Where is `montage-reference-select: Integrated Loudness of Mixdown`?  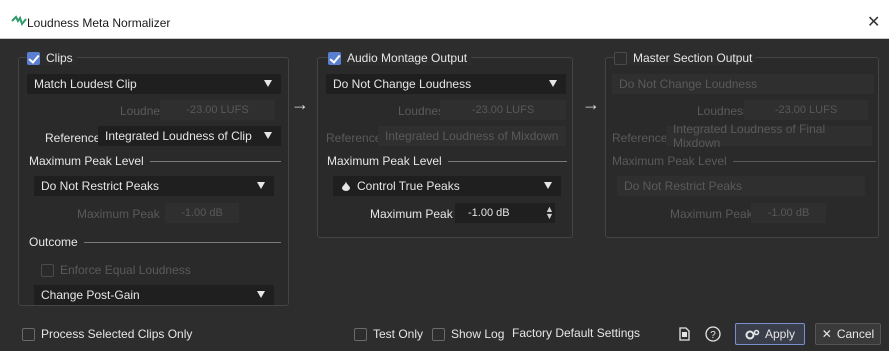
montage-reference-select: Integrated Loudness of Mixdown is located at coordinates (472, 136).